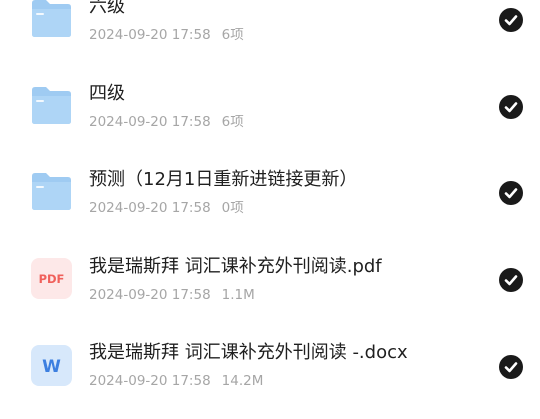 This screenshot has height=419, width=540. I want to click on pdf-file-icon: PDF, so click(51, 278).